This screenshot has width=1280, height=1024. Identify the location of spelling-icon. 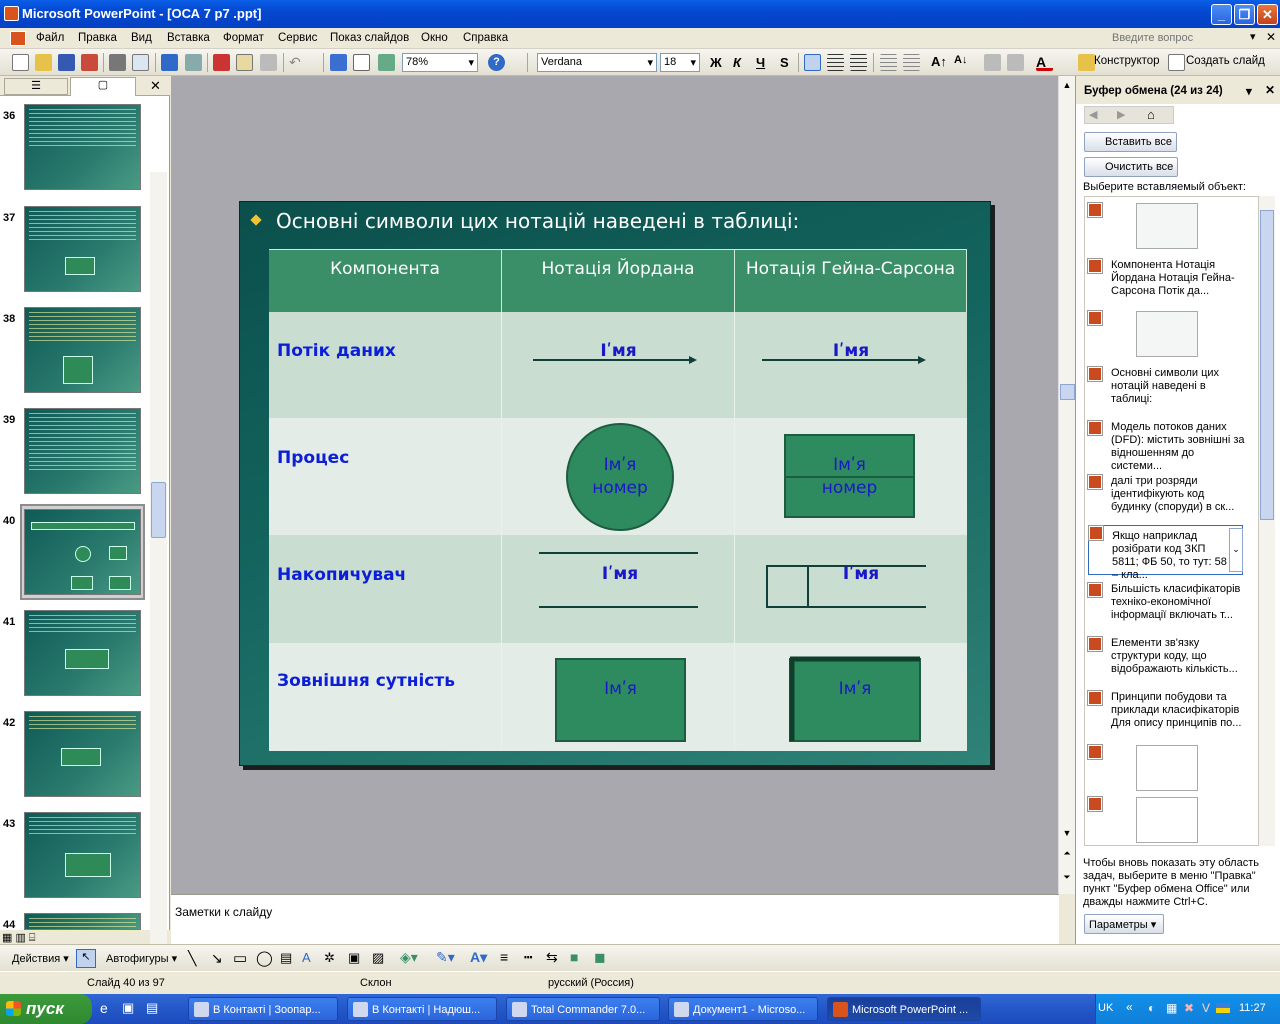
(169, 62).